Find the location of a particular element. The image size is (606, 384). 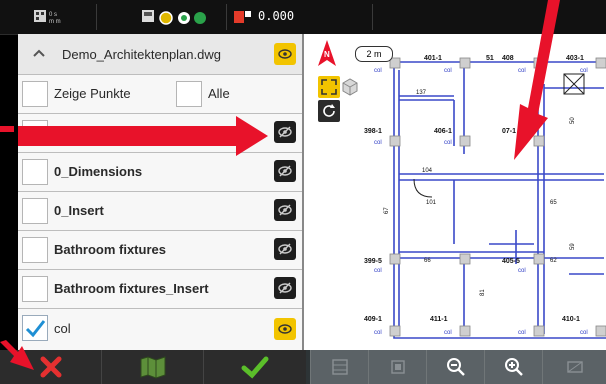

arrow-left-edge is located at coordinates (7, 129).